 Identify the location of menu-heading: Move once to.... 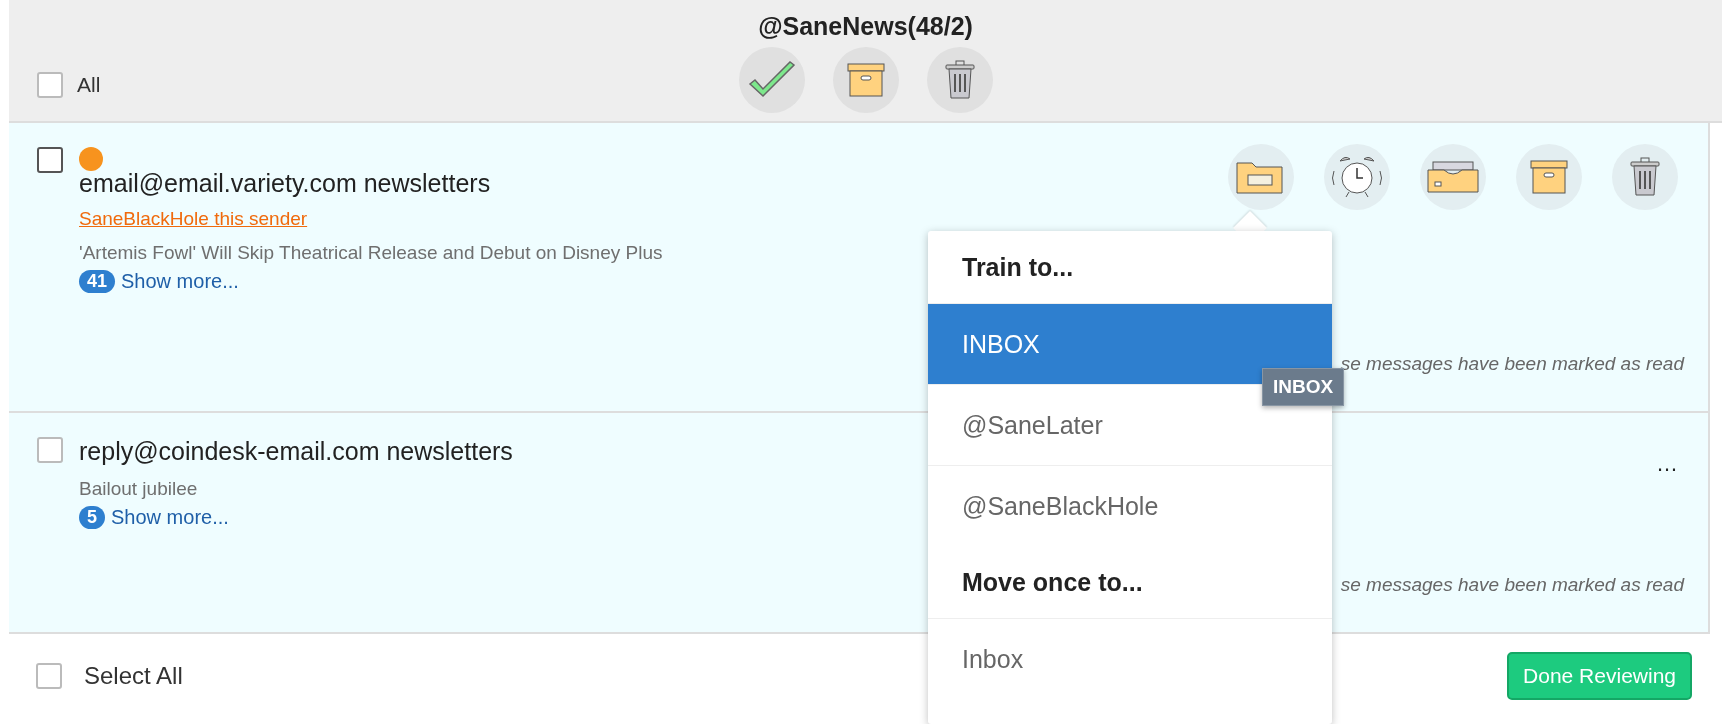
(1052, 582).